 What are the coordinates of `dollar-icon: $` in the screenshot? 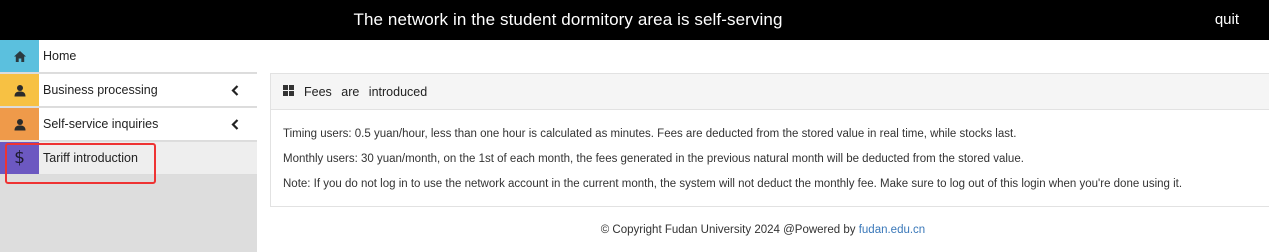 It's located at (19, 158).